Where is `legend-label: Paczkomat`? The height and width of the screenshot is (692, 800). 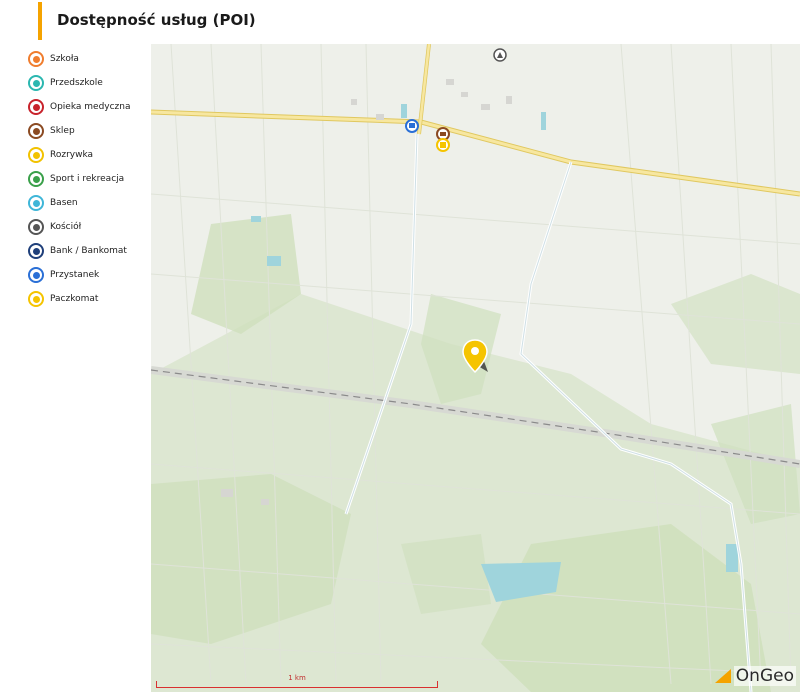
legend-label: Paczkomat is located at coordinates (74, 299).